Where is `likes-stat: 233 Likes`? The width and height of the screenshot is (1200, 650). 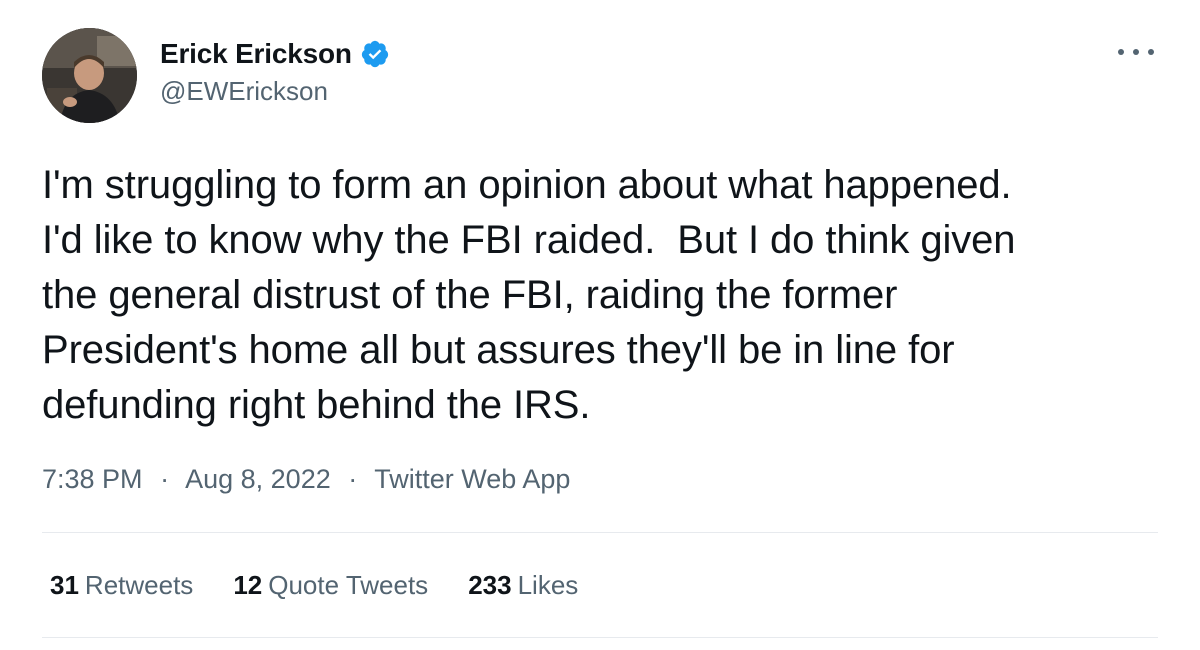
likes-stat: 233 Likes is located at coordinates (523, 585).